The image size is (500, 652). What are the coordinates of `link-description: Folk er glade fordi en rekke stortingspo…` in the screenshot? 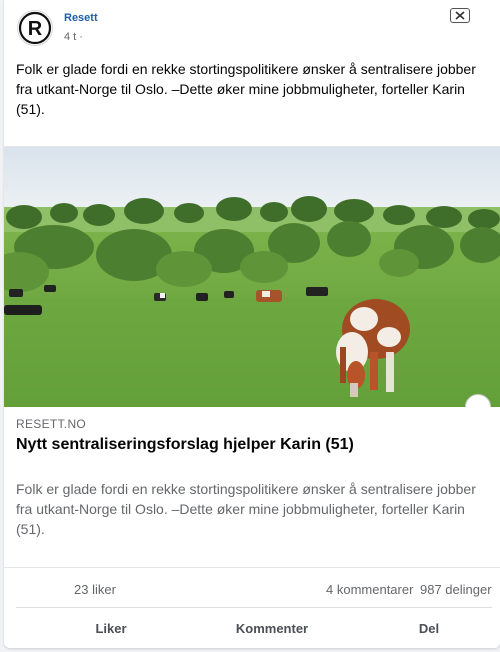 It's located at (246, 509).